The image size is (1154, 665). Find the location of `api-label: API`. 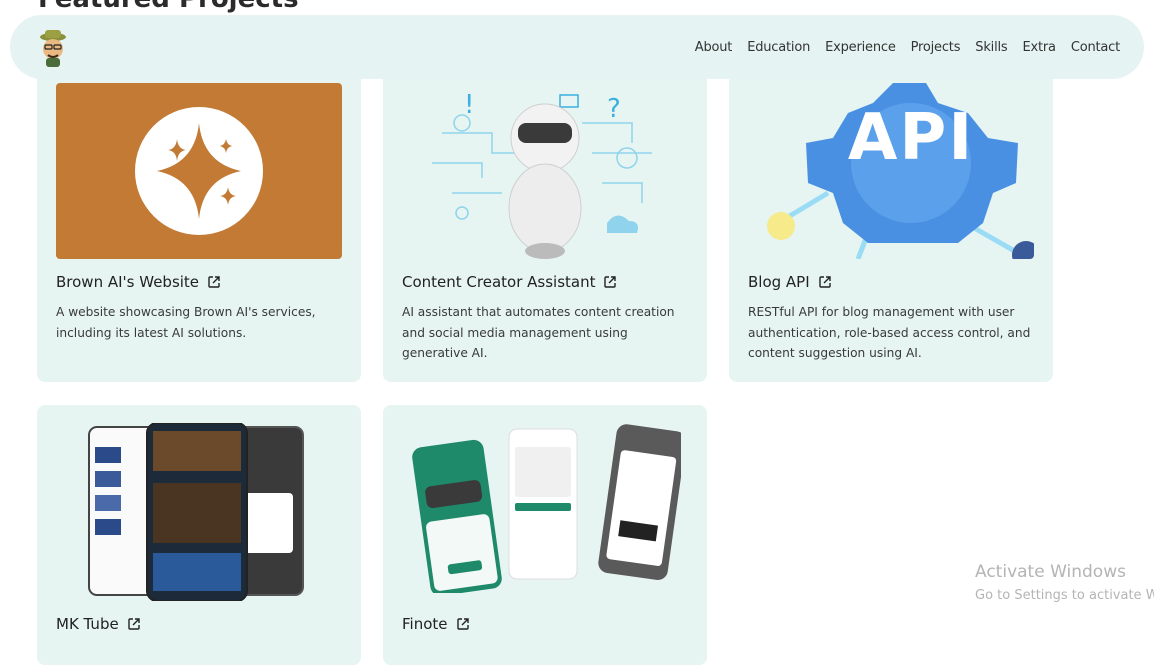

api-label: API is located at coordinates (911, 138).